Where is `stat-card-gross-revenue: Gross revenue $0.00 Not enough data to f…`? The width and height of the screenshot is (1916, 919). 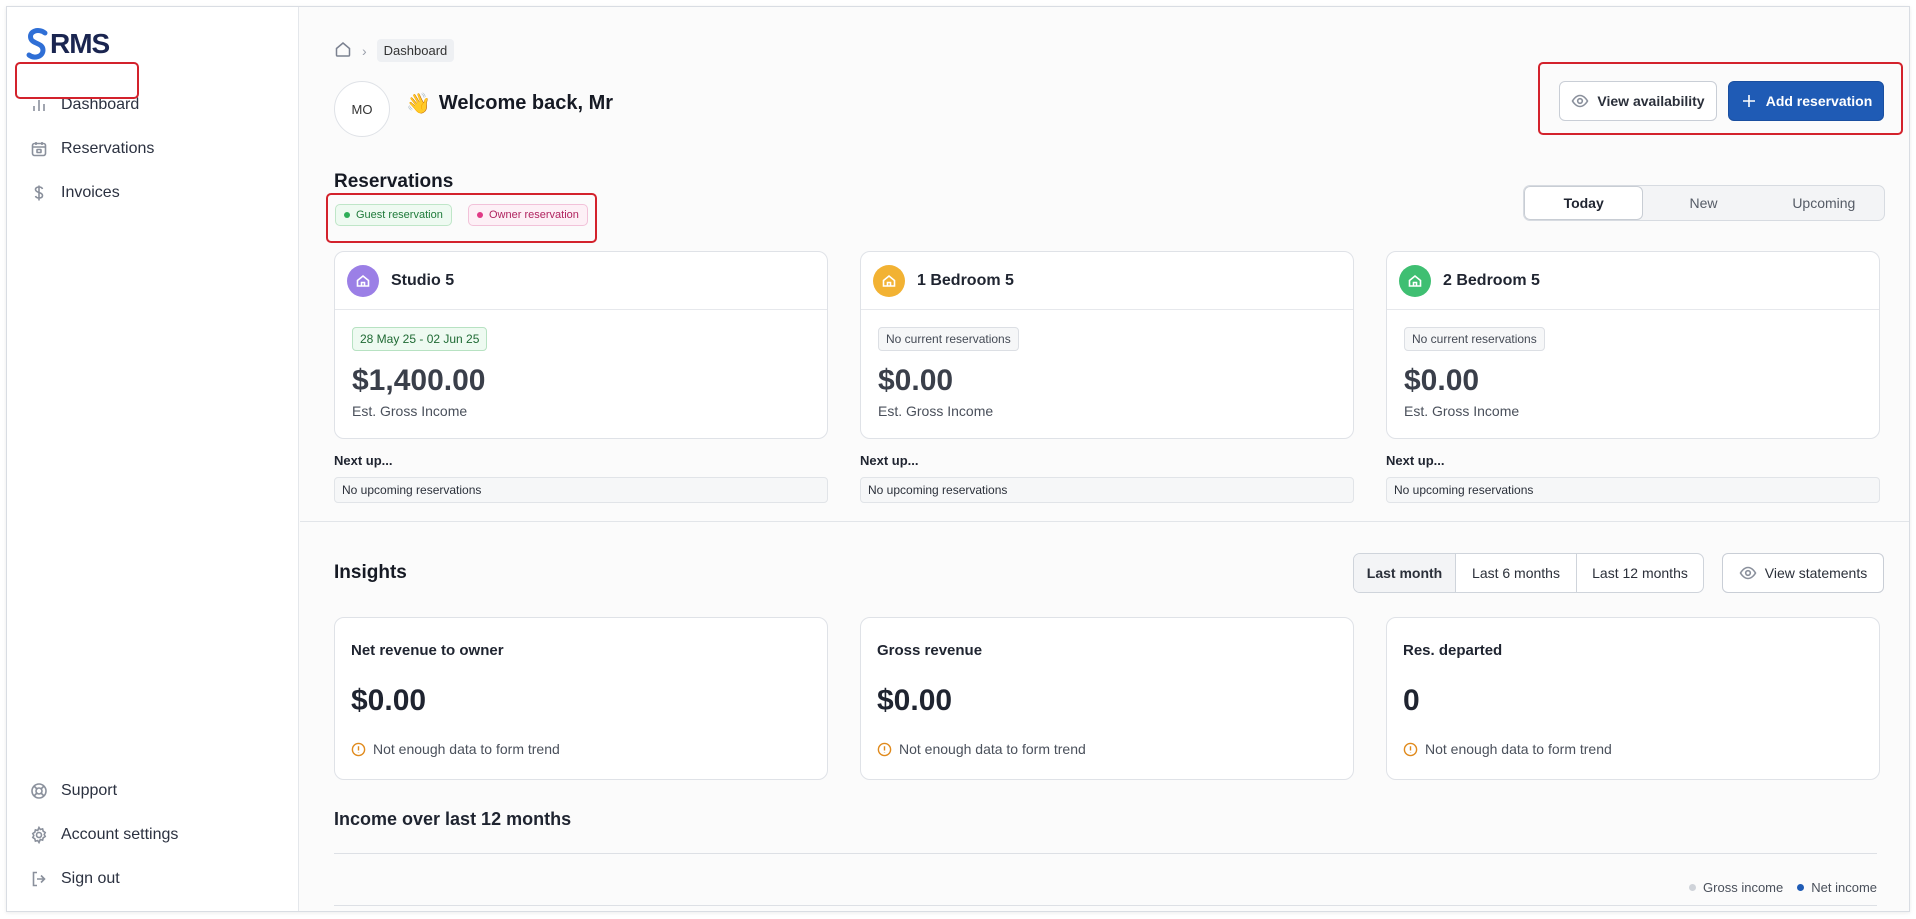
stat-card-gross-revenue: Gross revenue $0.00 Not enough data to f… is located at coordinates (1107, 698).